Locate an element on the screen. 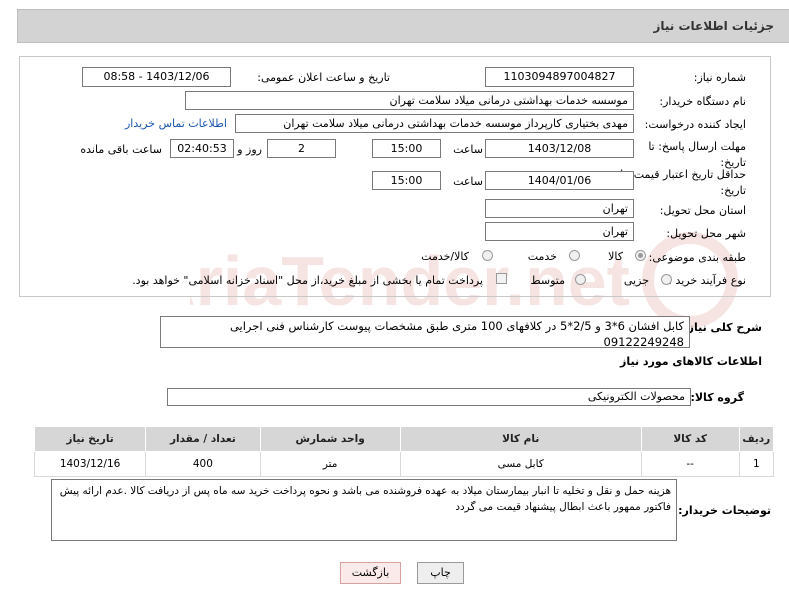 This screenshot has width=789, height=598. back-button: بازگشت is located at coordinates (370, 573).